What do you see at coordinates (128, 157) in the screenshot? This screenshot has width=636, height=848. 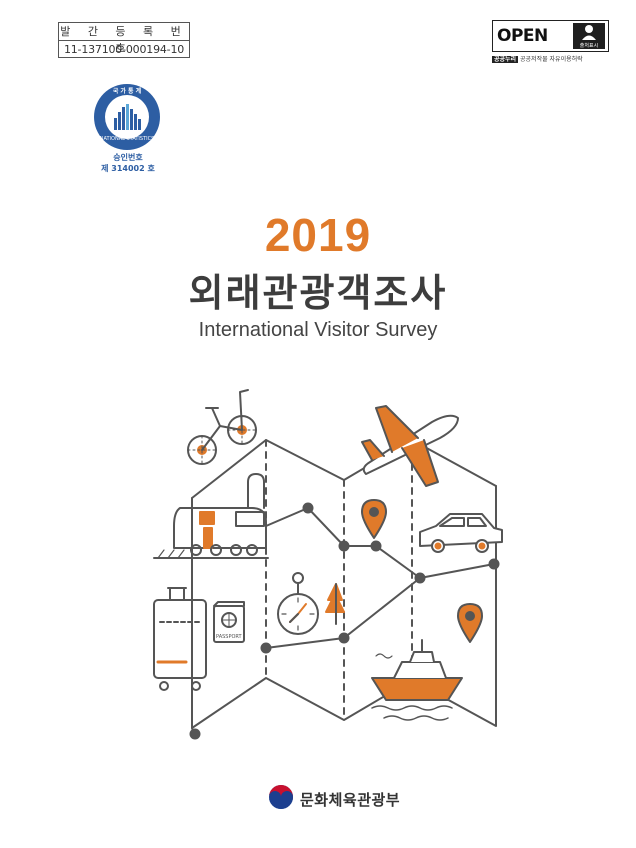 I see `approval-label: 승인번호` at bounding box center [128, 157].